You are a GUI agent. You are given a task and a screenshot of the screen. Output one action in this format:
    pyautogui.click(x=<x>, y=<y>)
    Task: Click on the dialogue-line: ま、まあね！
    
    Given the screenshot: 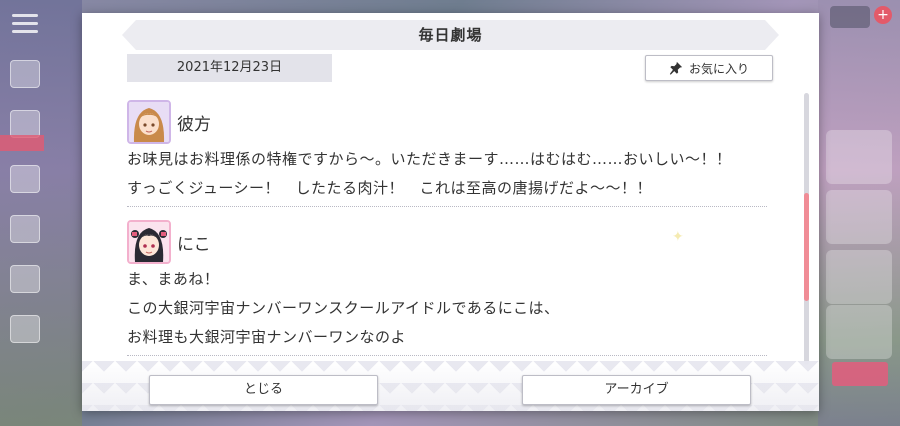 What is the action you would take?
    pyautogui.click(x=173, y=279)
    